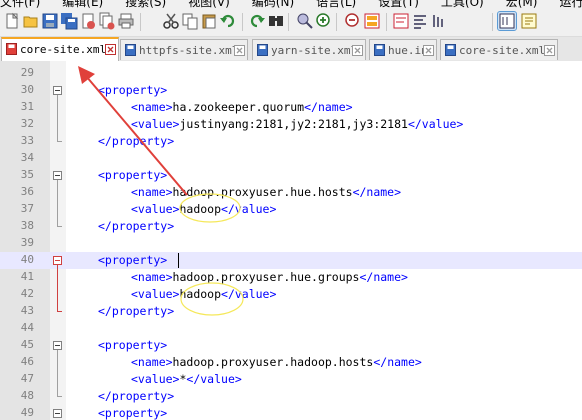  What do you see at coordinates (398, 4) in the screenshot?
I see `menu-item: 设置(T)` at bounding box center [398, 4].